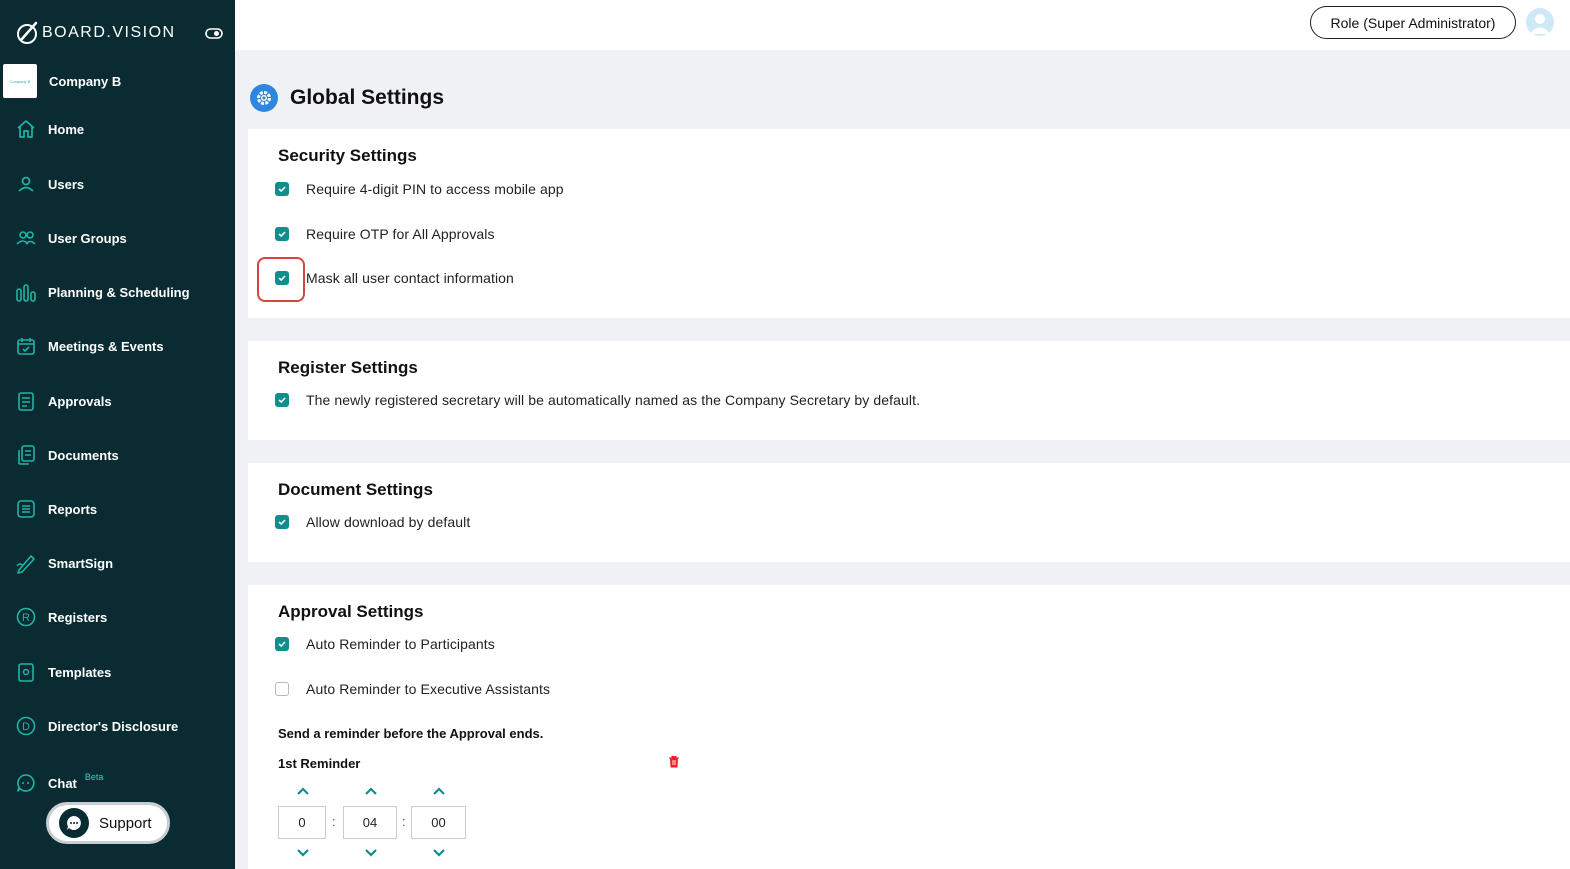 The image size is (1570, 869). I want to click on disclosure-icon: D, so click(26, 726).